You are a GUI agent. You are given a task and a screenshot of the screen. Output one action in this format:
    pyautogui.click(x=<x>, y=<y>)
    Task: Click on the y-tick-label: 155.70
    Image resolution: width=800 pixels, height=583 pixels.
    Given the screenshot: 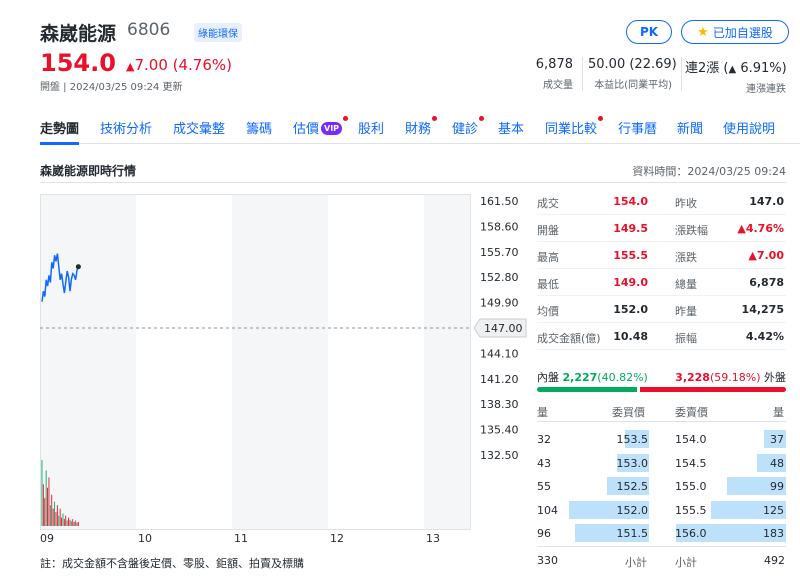 What is the action you would take?
    pyautogui.click(x=499, y=252)
    